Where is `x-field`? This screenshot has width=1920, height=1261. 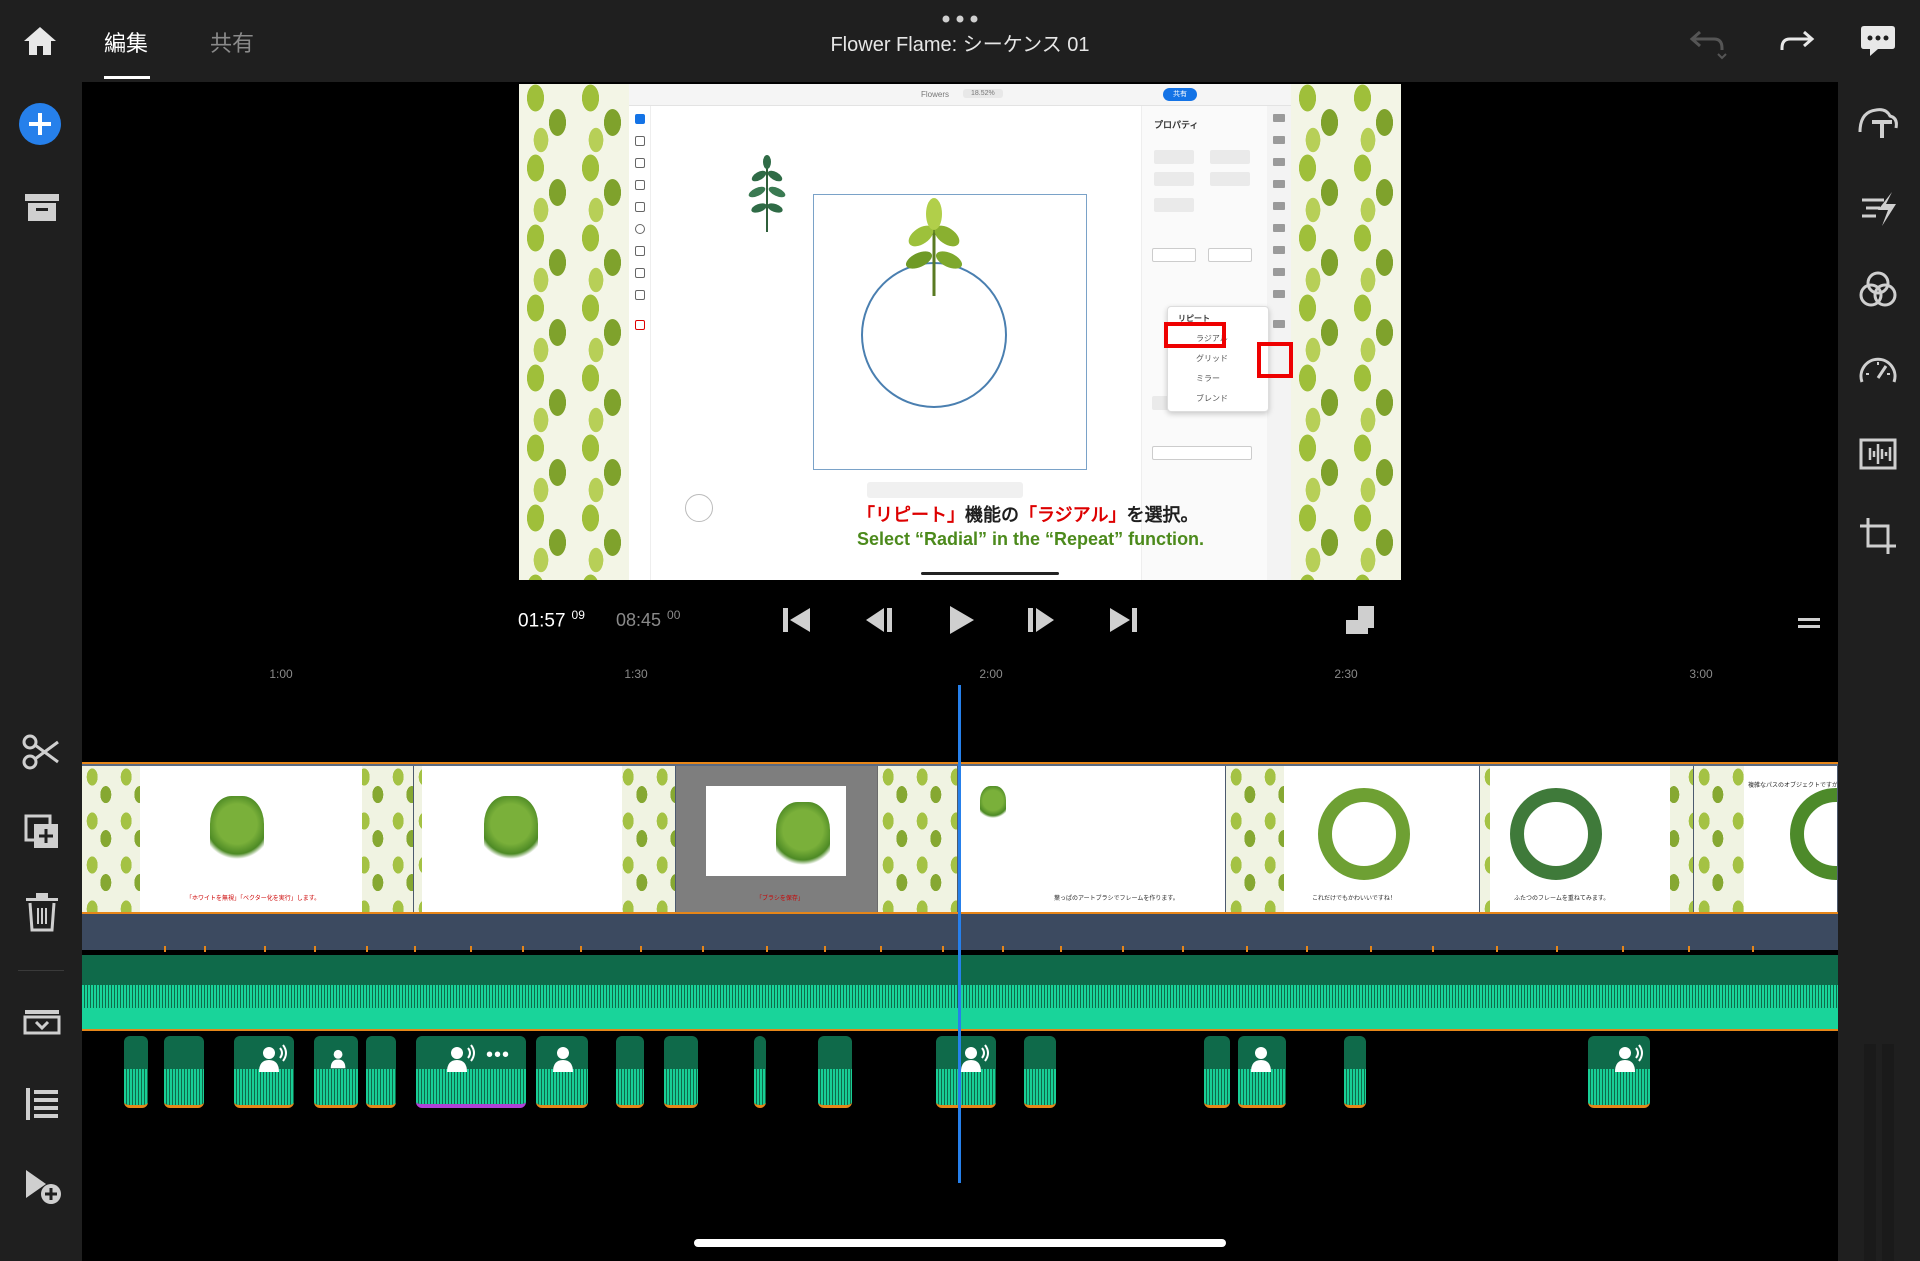 x-field is located at coordinates (1230, 157).